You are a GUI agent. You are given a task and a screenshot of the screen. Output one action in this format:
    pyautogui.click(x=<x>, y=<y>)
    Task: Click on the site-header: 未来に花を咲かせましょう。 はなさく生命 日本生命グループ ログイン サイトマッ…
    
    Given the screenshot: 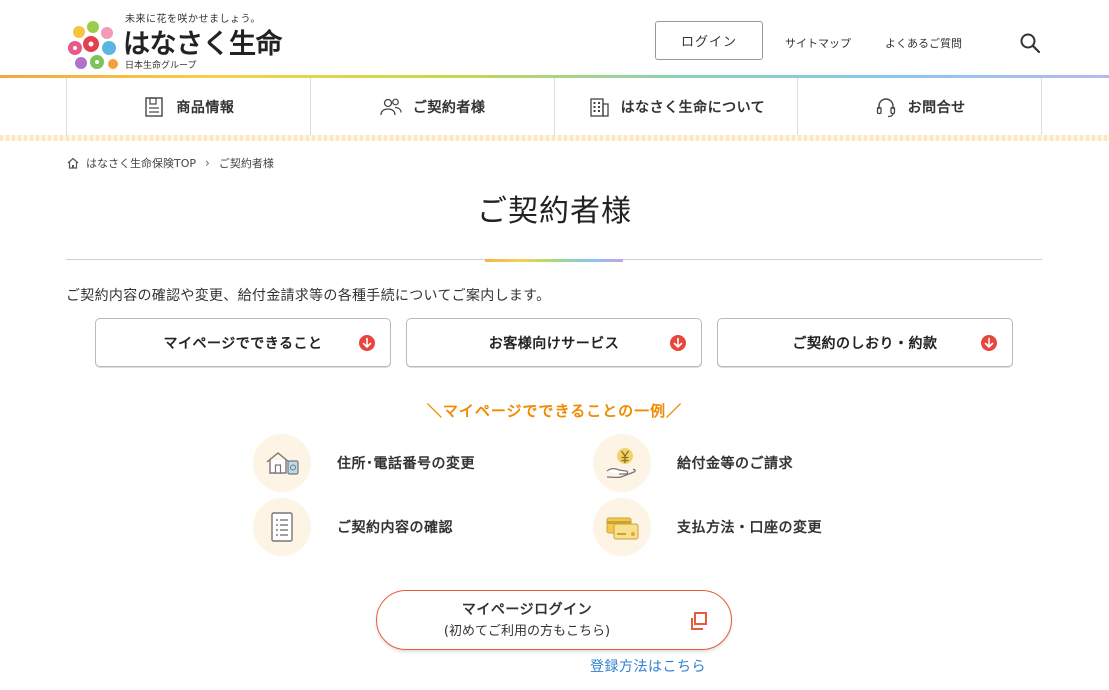 What is the action you would take?
    pyautogui.click(x=554, y=38)
    